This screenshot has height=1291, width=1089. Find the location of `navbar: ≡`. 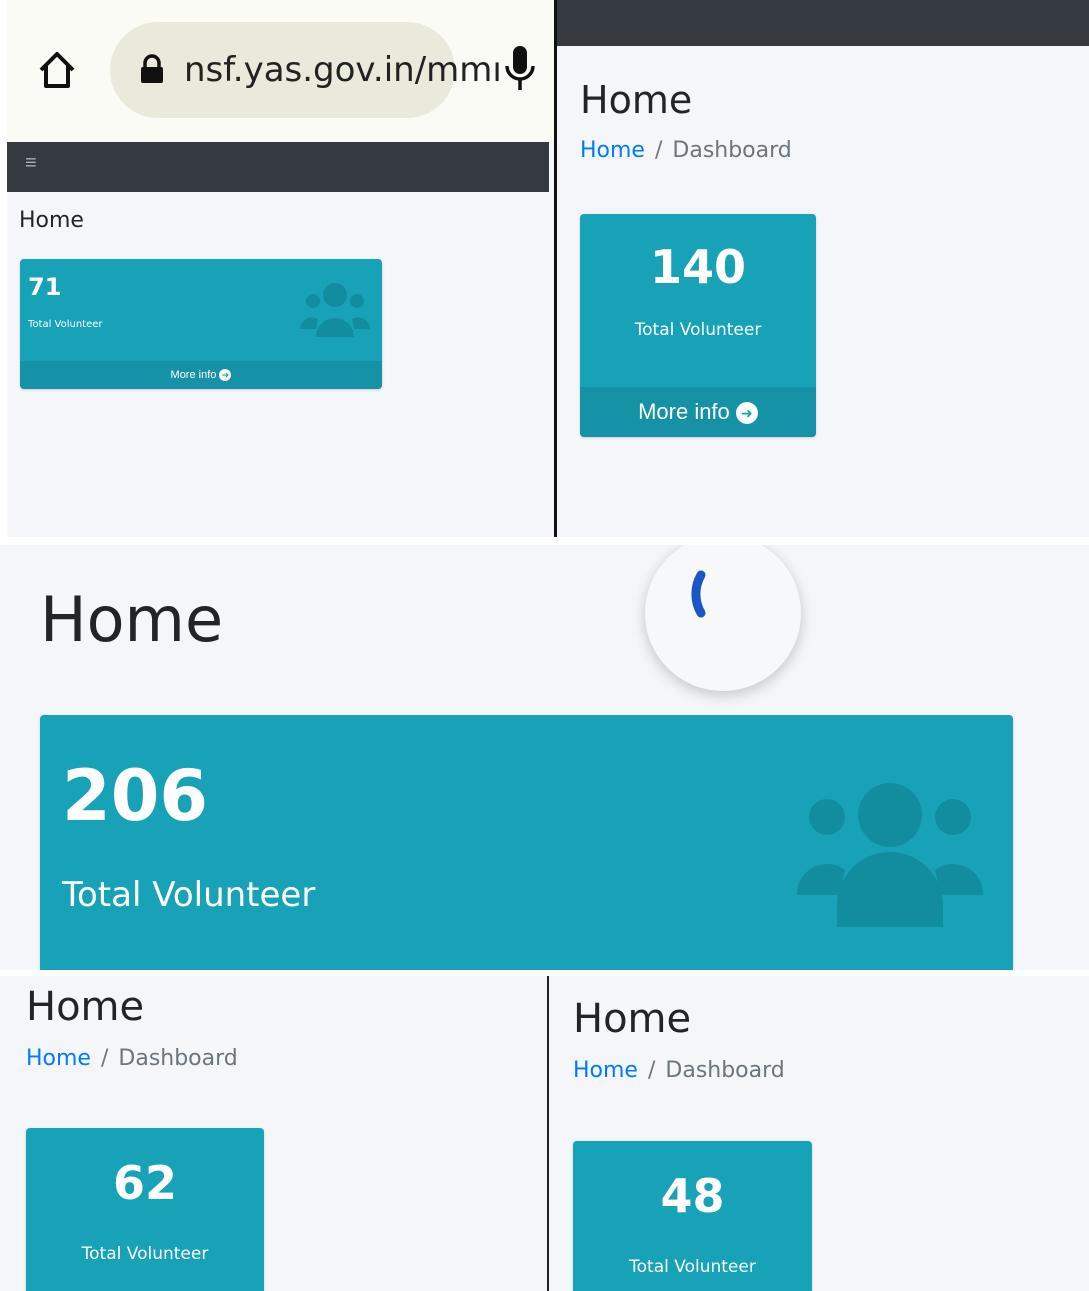

navbar: ≡ is located at coordinates (278, 167).